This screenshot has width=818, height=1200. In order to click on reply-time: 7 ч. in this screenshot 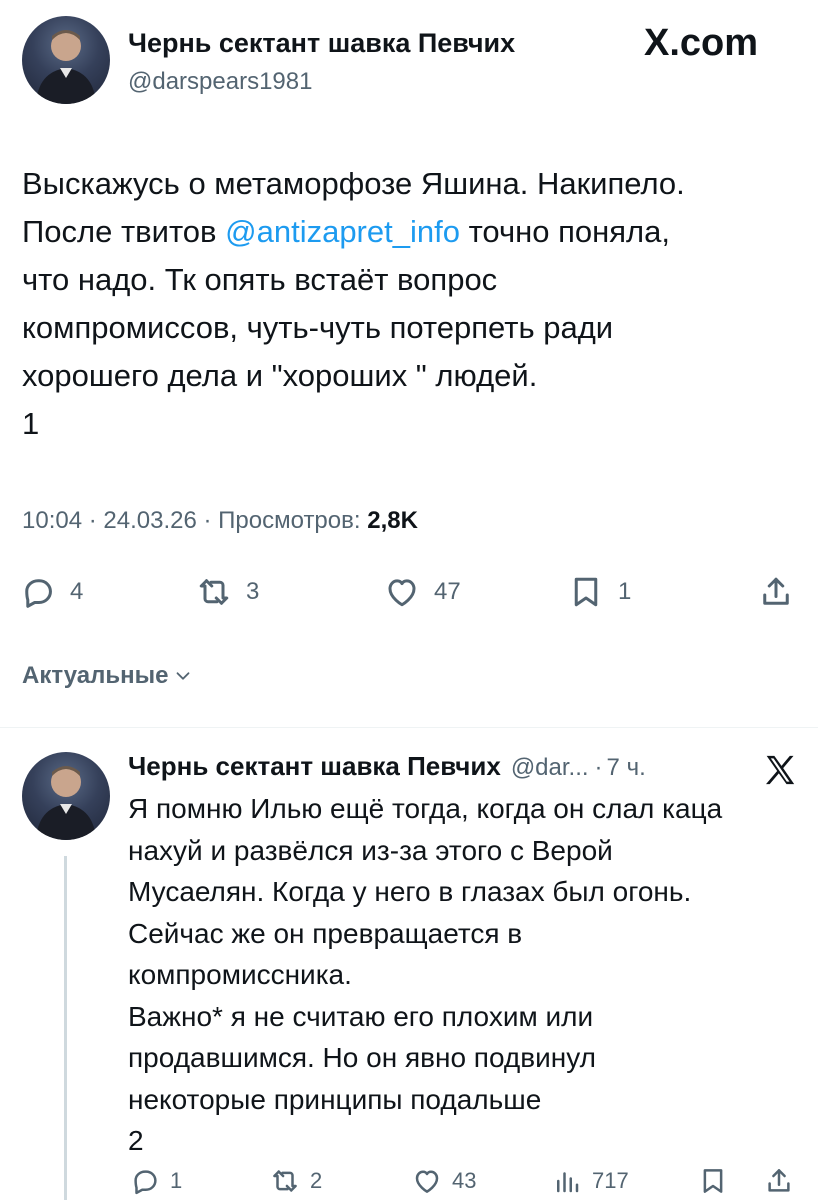, I will do `click(626, 768)`.